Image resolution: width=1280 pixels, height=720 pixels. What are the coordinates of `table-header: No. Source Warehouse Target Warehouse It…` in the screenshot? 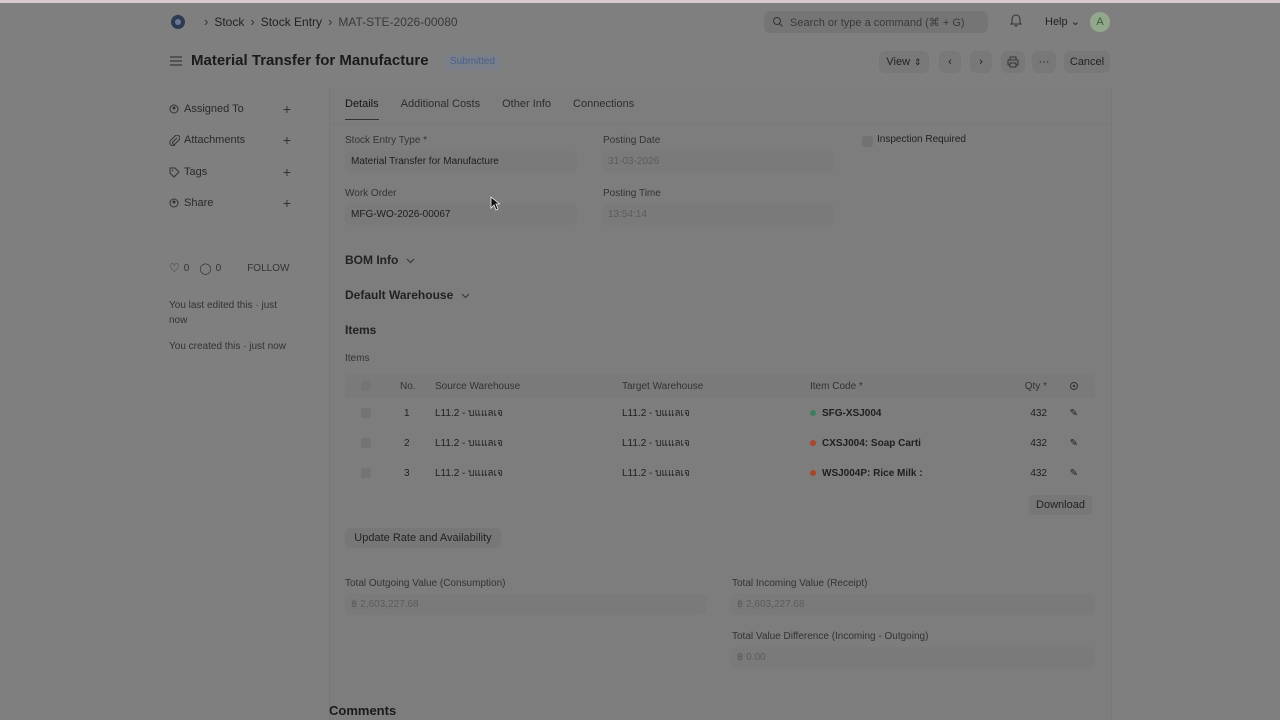 It's located at (720, 386).